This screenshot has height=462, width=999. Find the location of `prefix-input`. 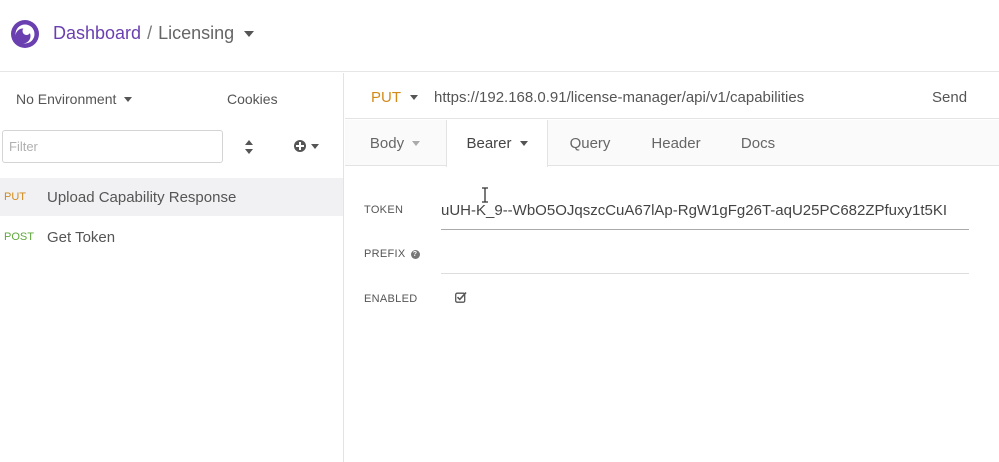

prefix-input is located at coordinates (705, 258).